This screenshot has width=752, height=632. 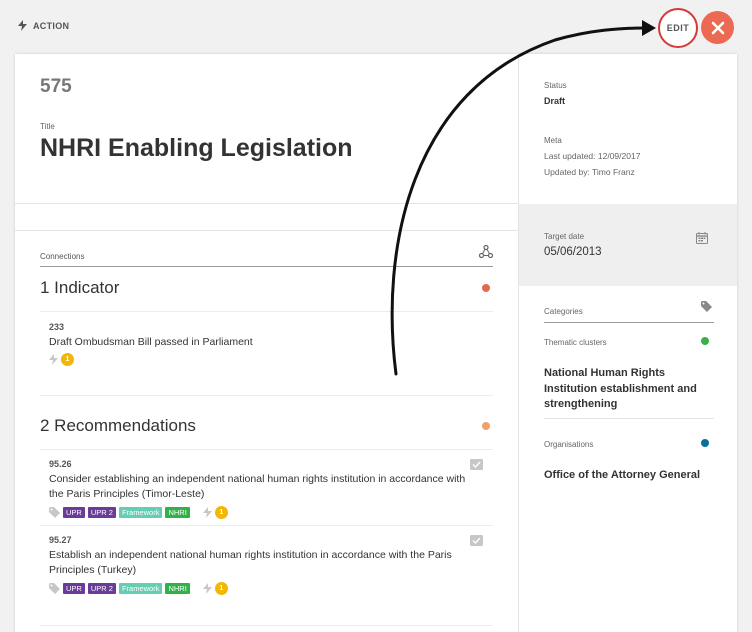 I want to click on connections-header: Connections, so click(x=266, y=255).